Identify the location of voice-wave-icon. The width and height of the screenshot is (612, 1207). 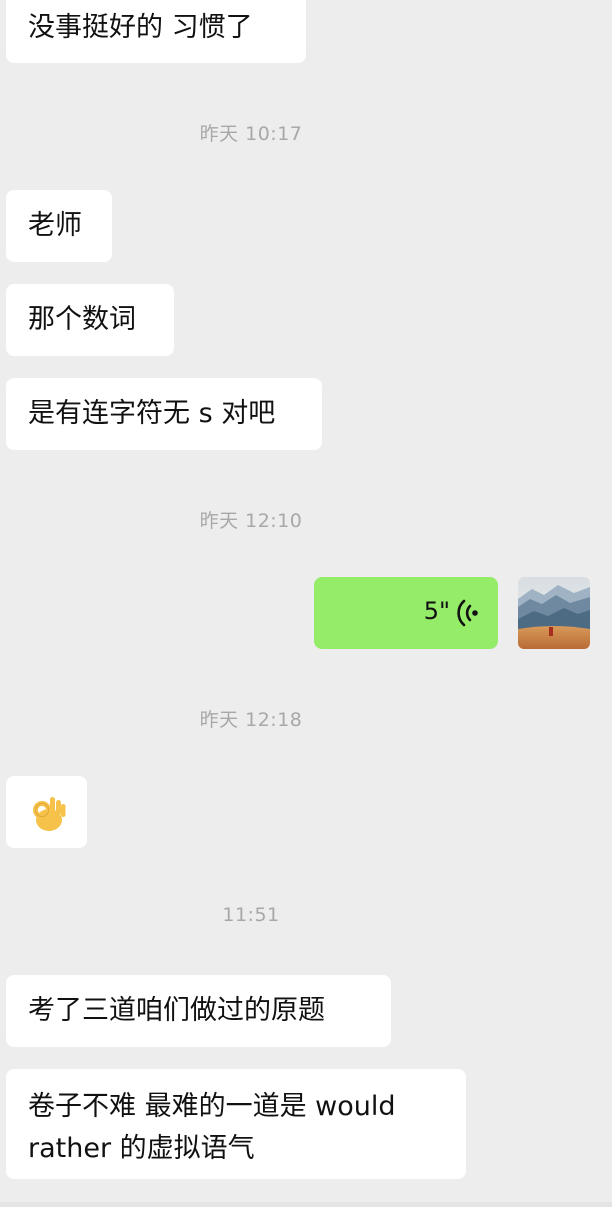
(467, 613).